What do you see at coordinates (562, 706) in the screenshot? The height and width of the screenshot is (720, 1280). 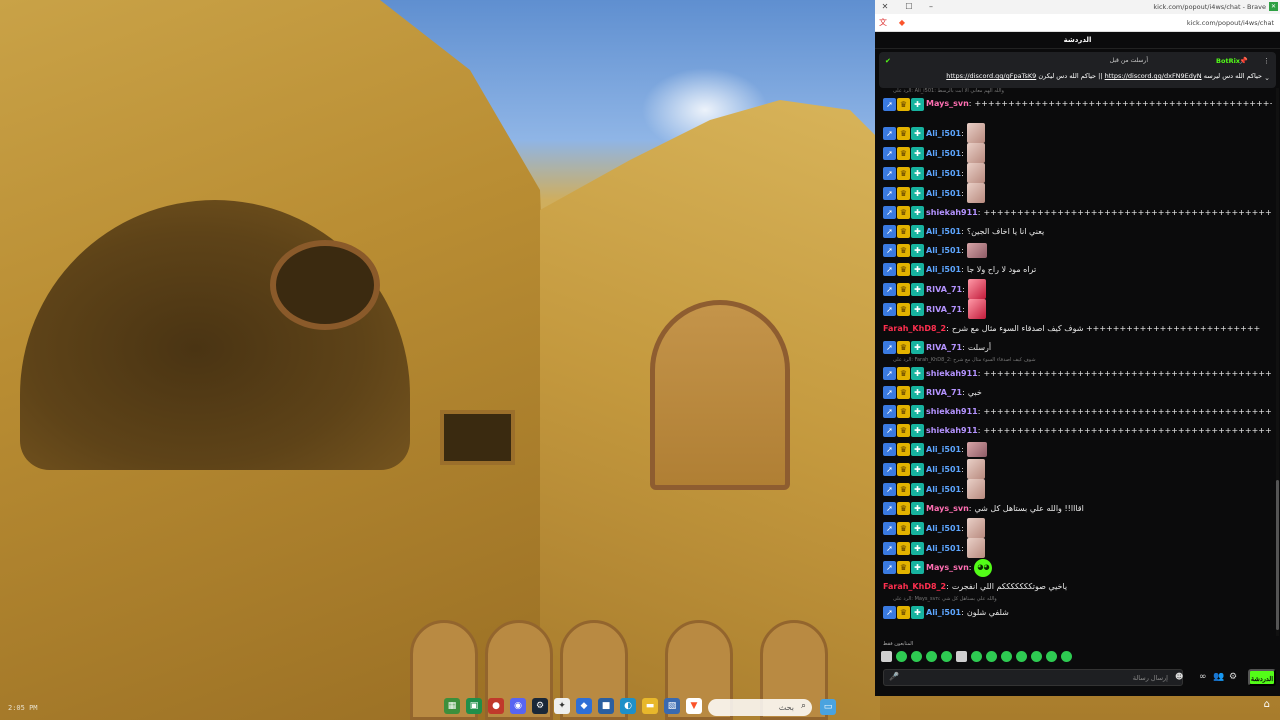 I see `settings-icon: ✦` at bounding box center [562, 706].